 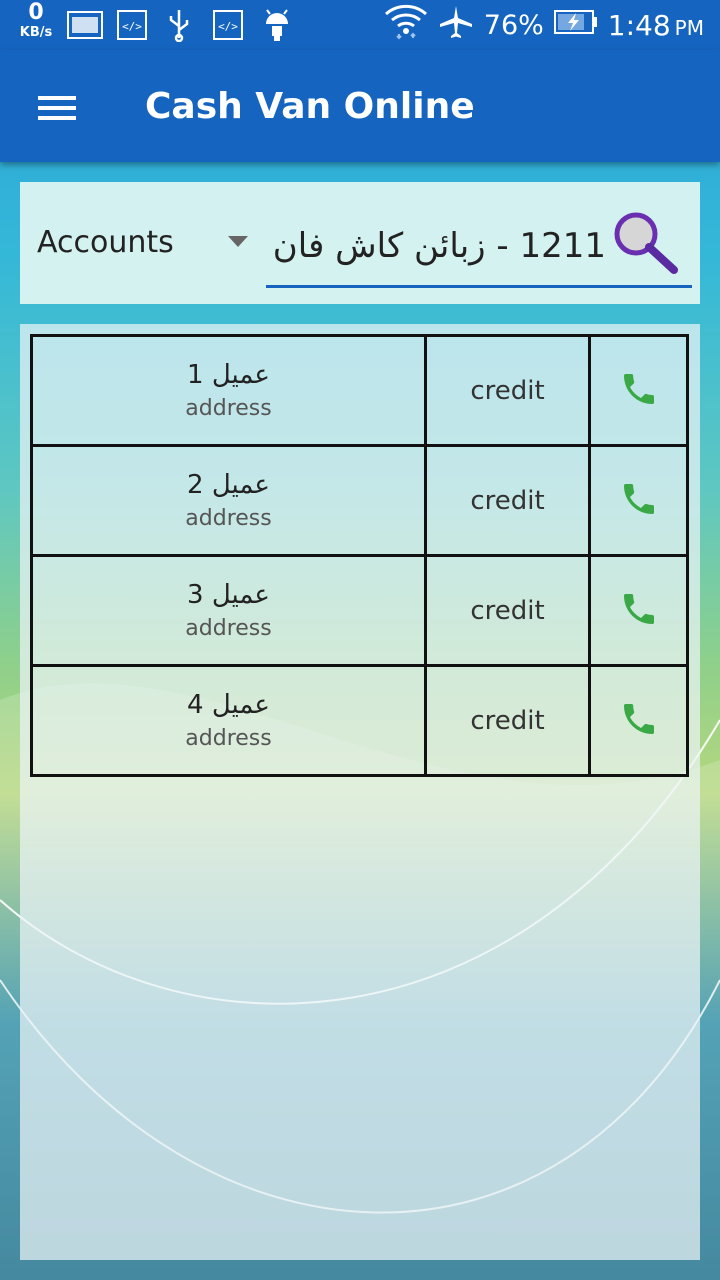 I want to click on network-speed: 0 KB/s, so click(x=36, y=20).